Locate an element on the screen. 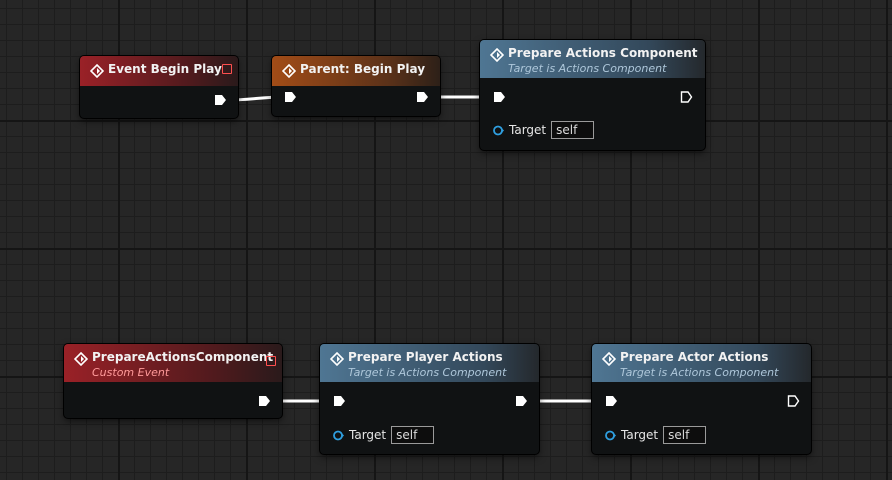 This screenshot has width=892, height=480. node-title: Parent: Begin Play is located at coordinates (363, 69).